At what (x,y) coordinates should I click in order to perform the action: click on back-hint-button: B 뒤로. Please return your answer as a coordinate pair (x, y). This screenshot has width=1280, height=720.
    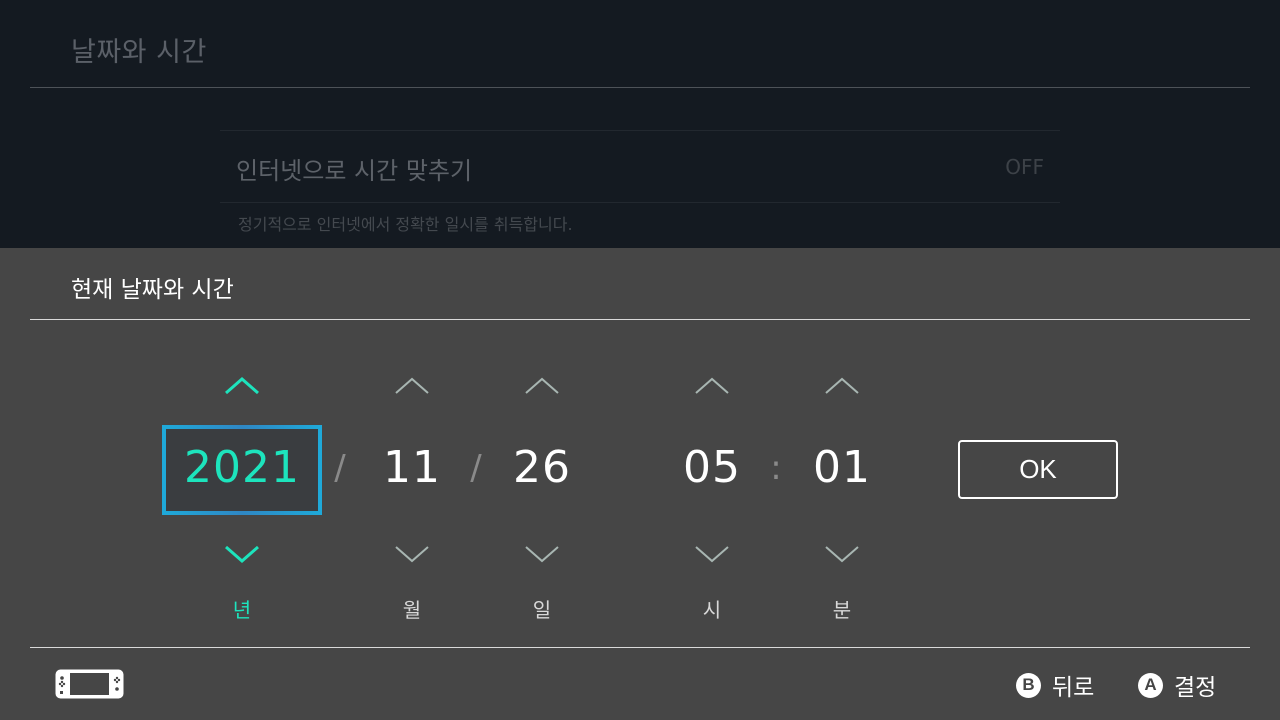
    Looking at the image, I should click on (1055, 686).